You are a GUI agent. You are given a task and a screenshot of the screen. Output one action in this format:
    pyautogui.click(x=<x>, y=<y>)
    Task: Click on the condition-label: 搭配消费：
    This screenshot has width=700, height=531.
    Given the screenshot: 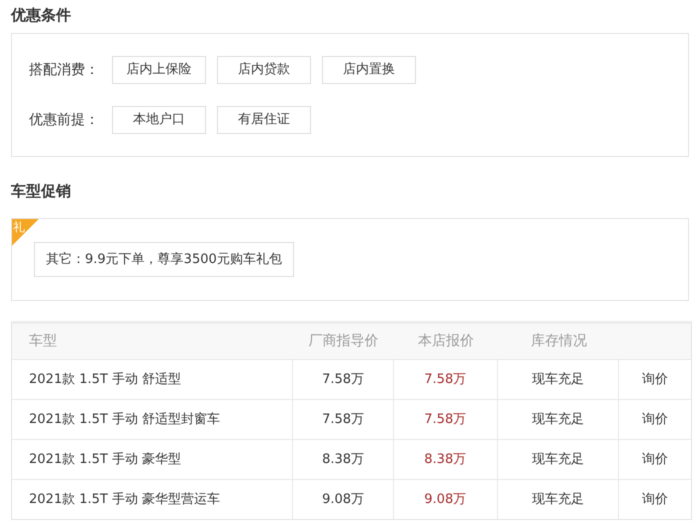 What is the action you would take?
    pyautogui.click(x=64, y=70)
    